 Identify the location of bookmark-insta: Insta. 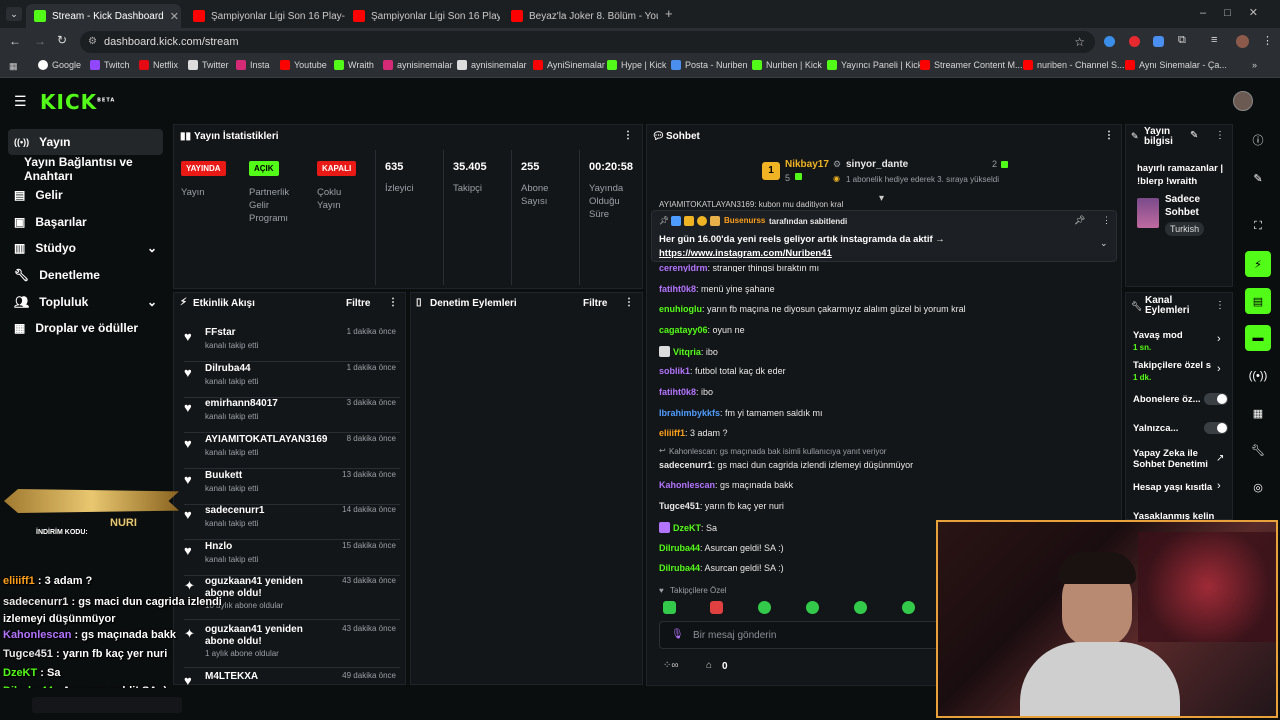
(253, 65).